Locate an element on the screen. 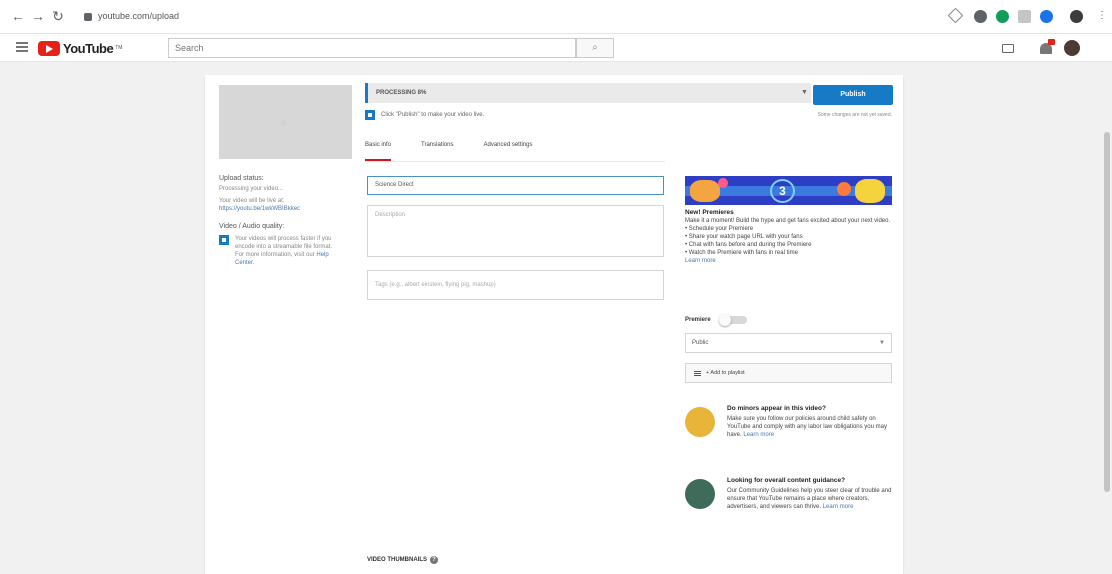 The image size is (1112, 574). processing-progress-bar: PROCESSING 8% is located at coordinates (588, 93).